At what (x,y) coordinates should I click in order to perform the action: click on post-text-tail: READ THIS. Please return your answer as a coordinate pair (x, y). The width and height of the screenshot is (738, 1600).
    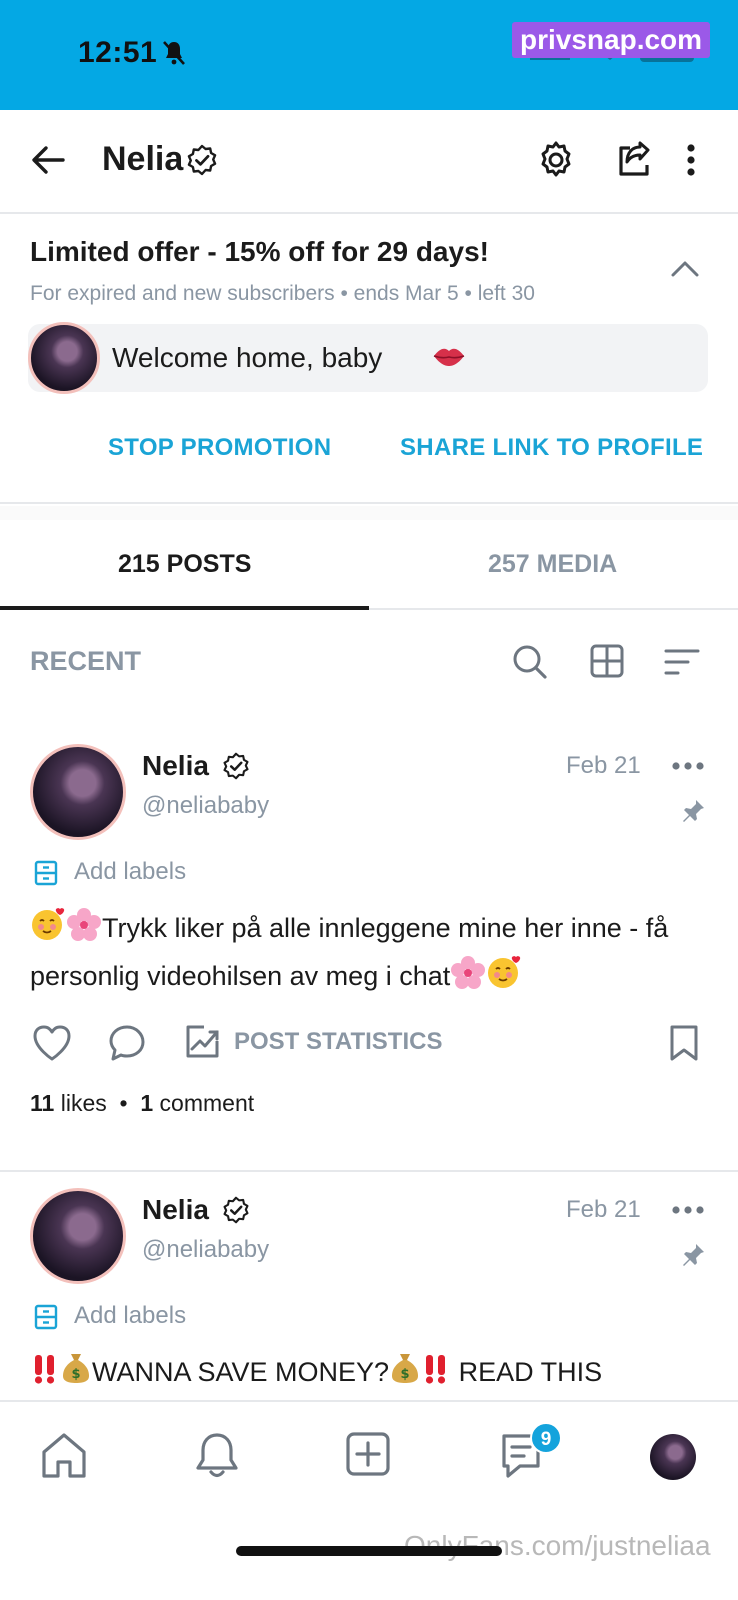
    Looking at the image, I should click on (530, 1372).